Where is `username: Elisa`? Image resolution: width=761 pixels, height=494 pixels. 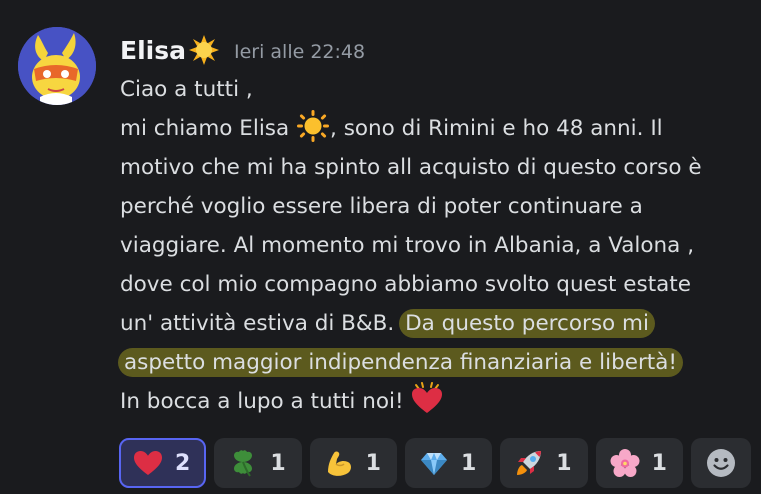
username: Elisa is located at coordinates (153, 50).